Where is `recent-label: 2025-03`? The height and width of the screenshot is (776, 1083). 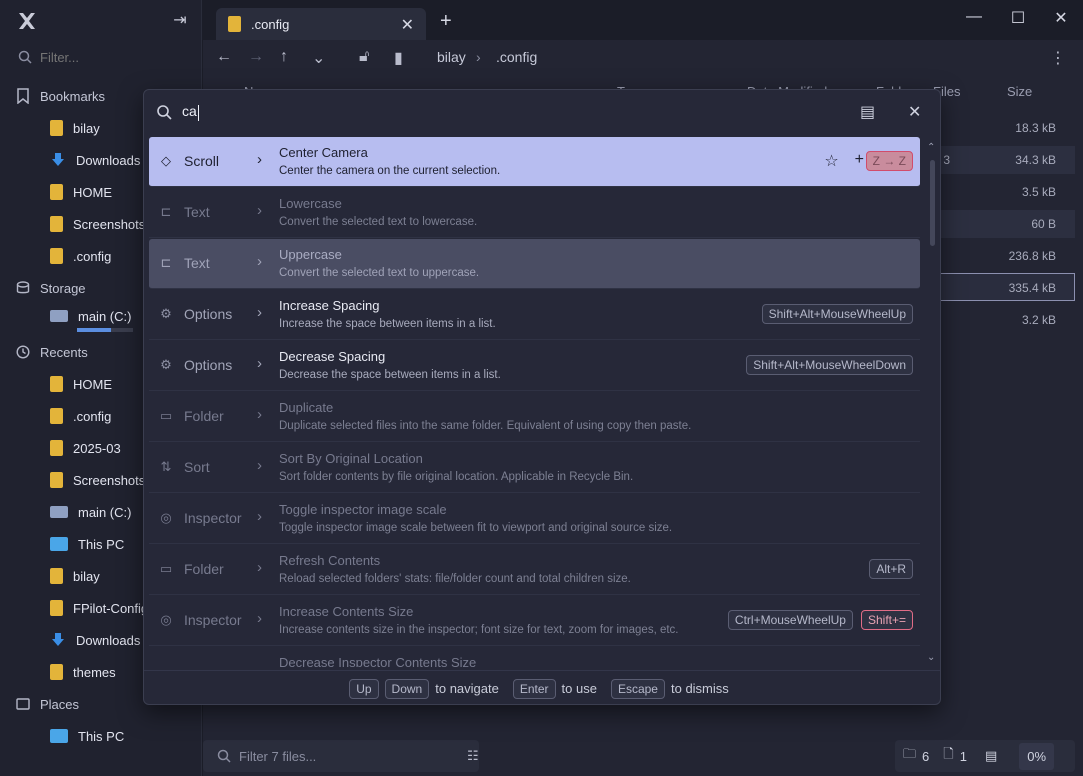 recent-label: 2025-03 is located at coordinates (97, 448).